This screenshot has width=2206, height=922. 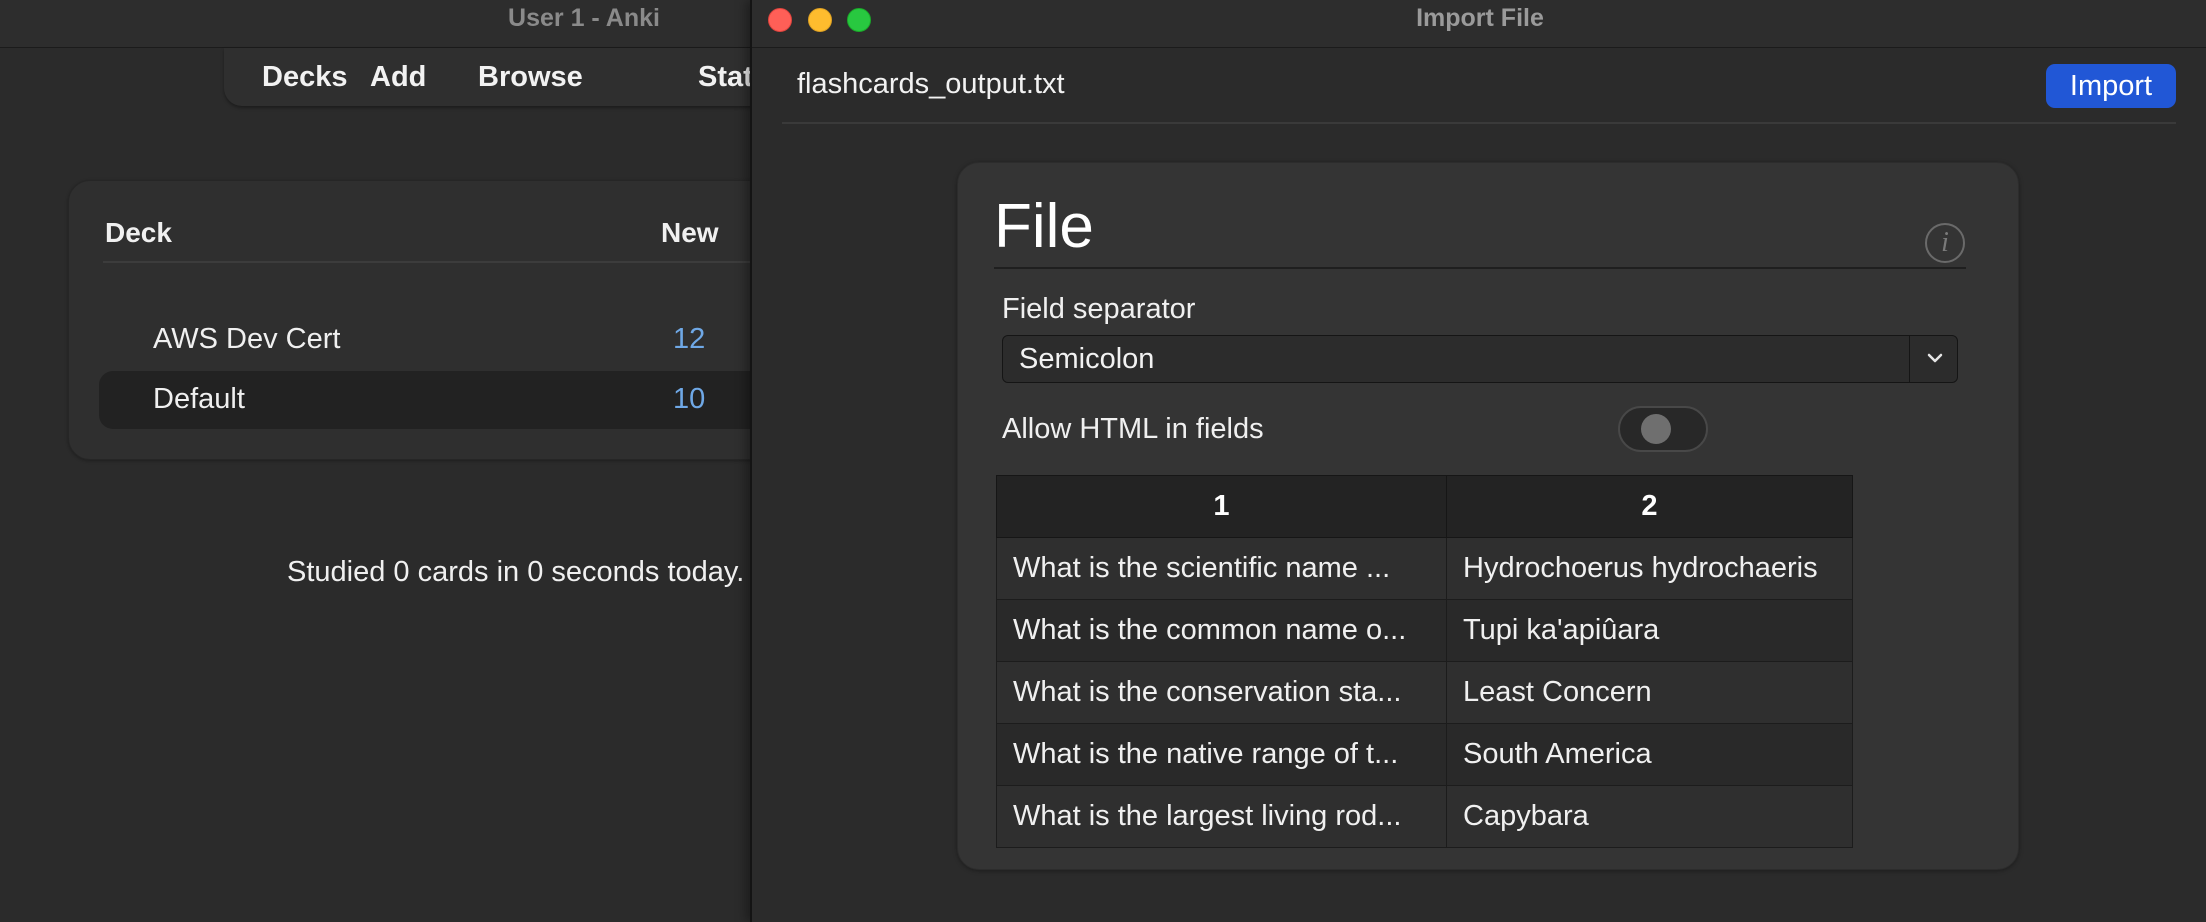 I want to click on header-divider, so click(x=1479, y=123).